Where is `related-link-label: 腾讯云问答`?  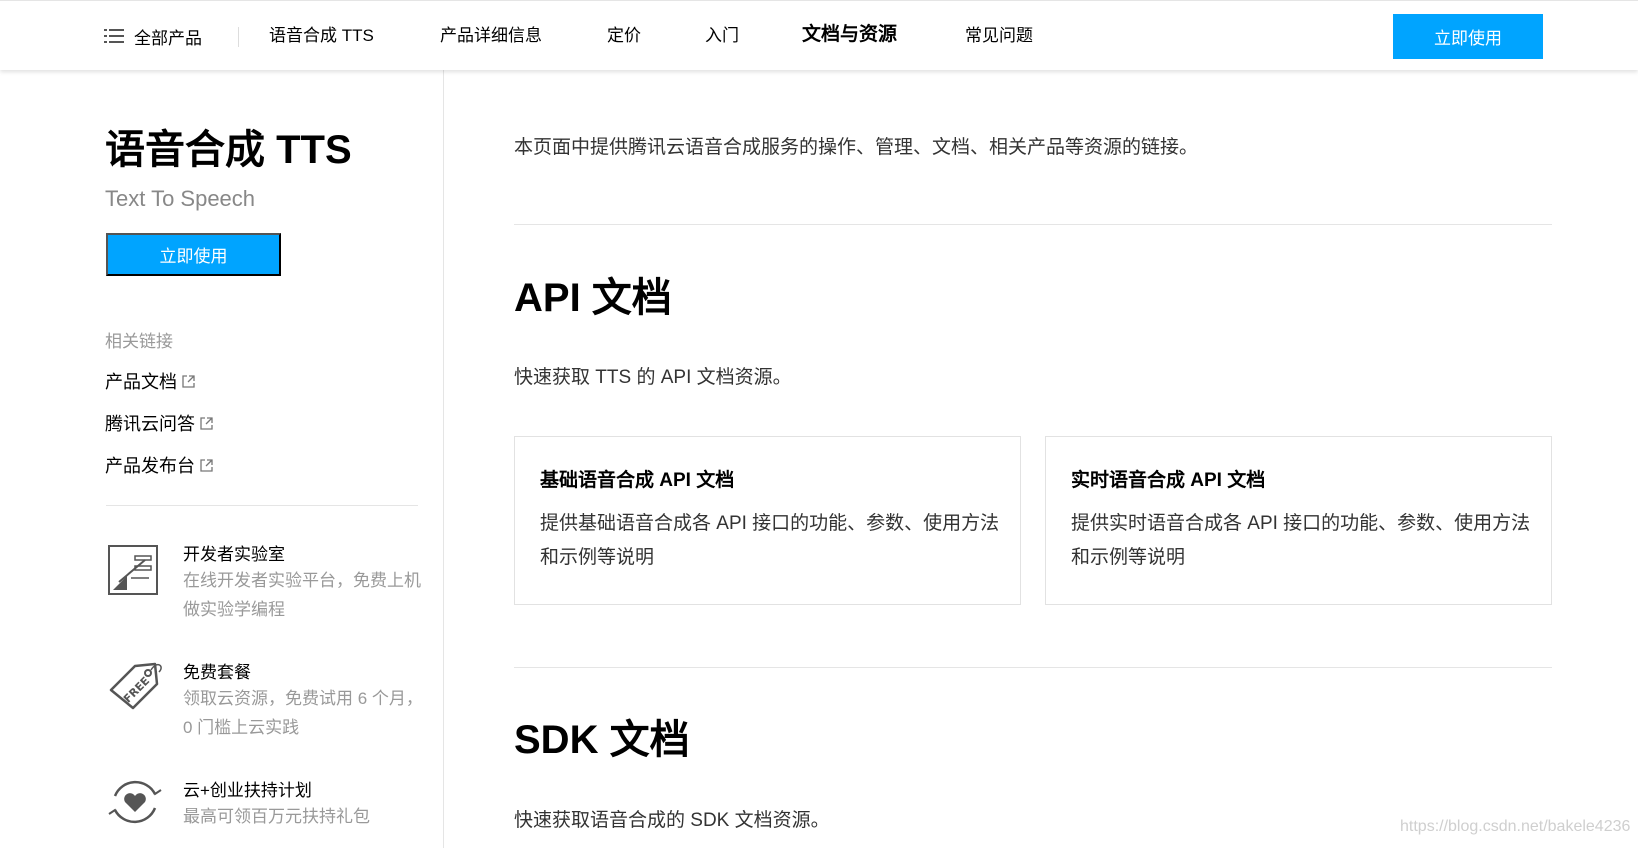 related-link-label: 腾讯云问答 is located at coordinates (150, 424).